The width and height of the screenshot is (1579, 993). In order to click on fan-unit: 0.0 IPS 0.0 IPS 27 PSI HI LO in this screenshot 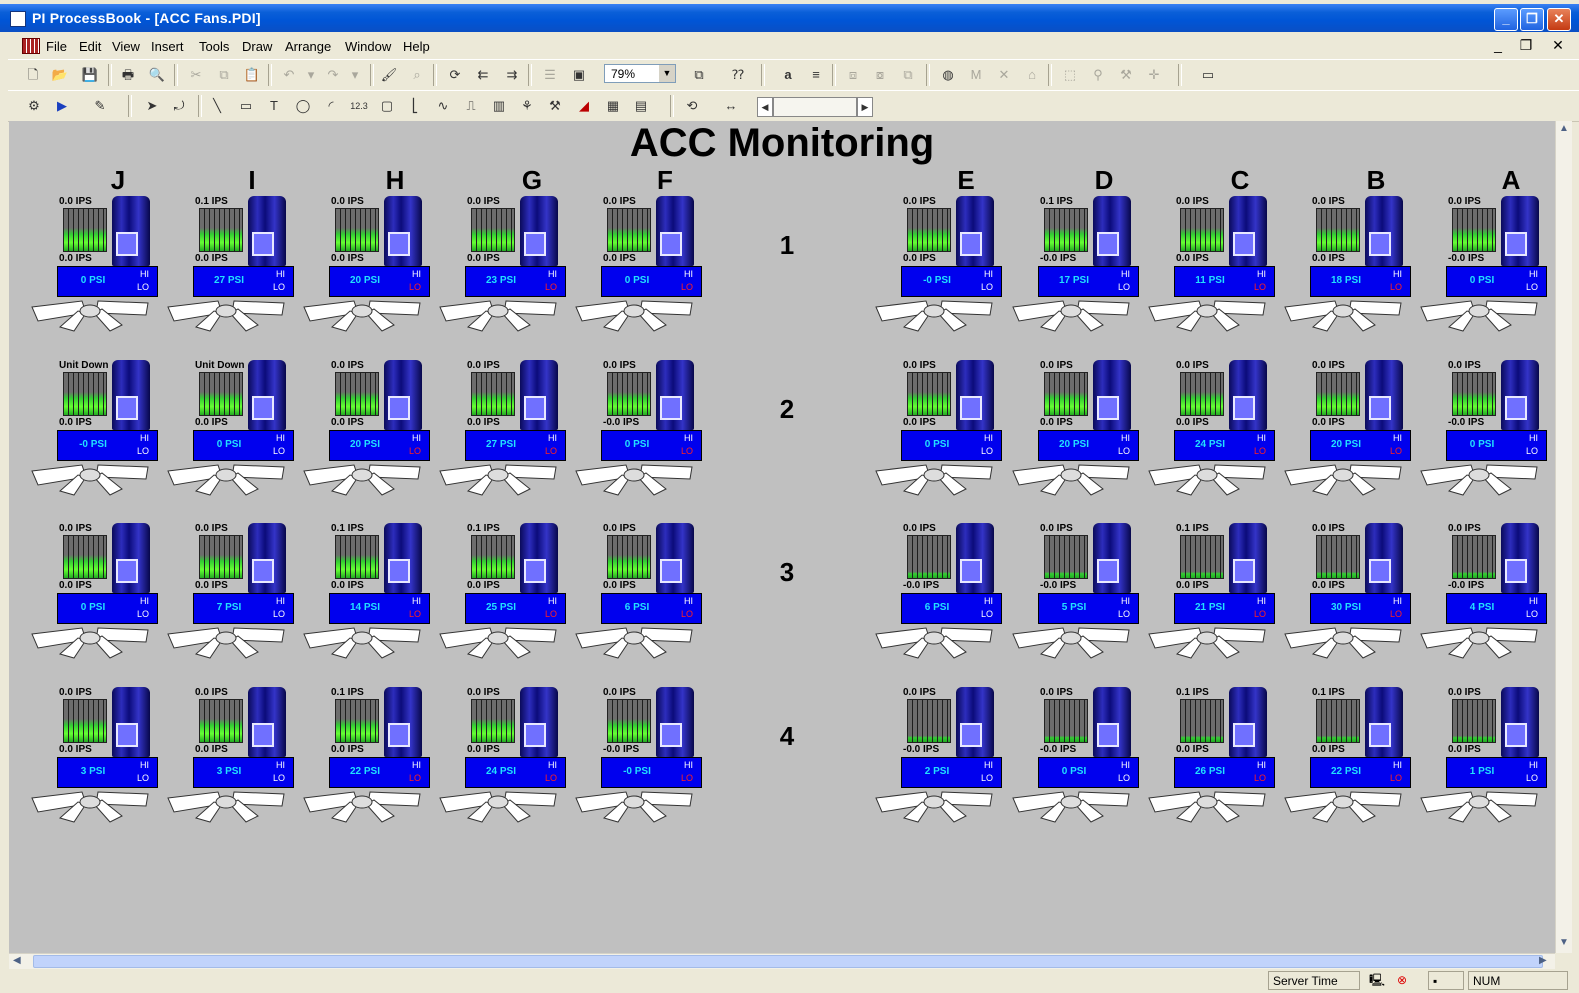, I will do `click(508, 435)`.